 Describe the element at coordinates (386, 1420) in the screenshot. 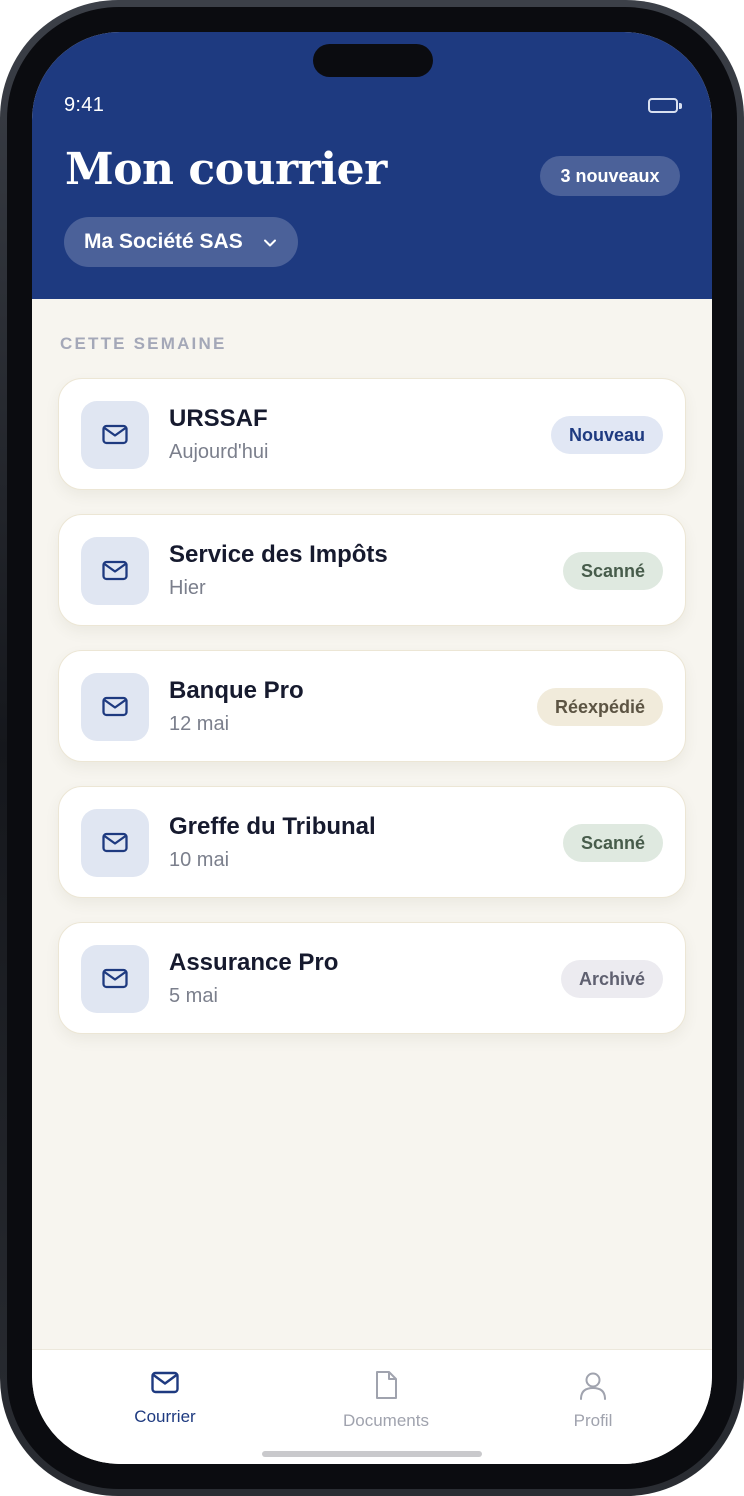

I see `tab-label: Documents` at that location.